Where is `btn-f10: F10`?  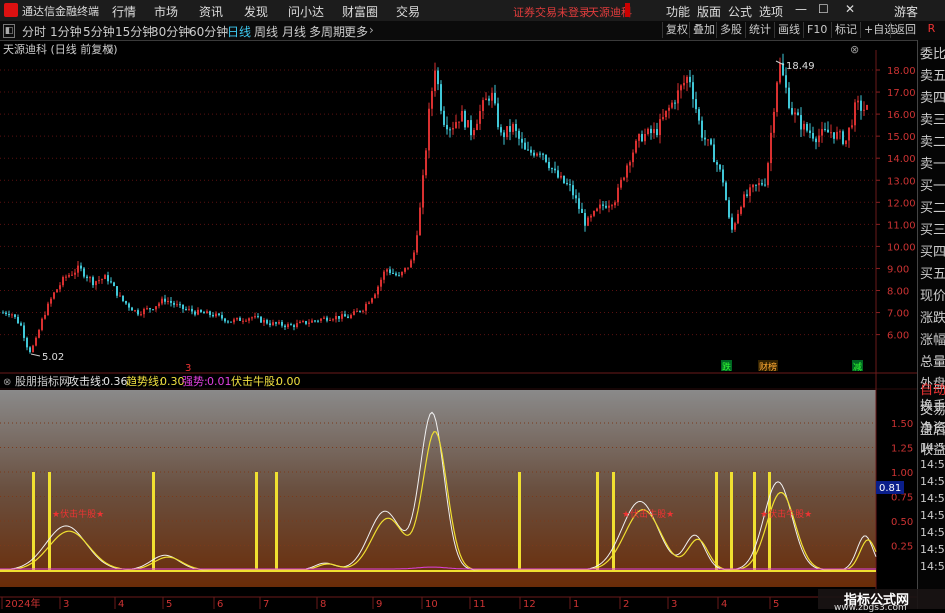
btn-f10: F10 is located at coordinates (816, 30).